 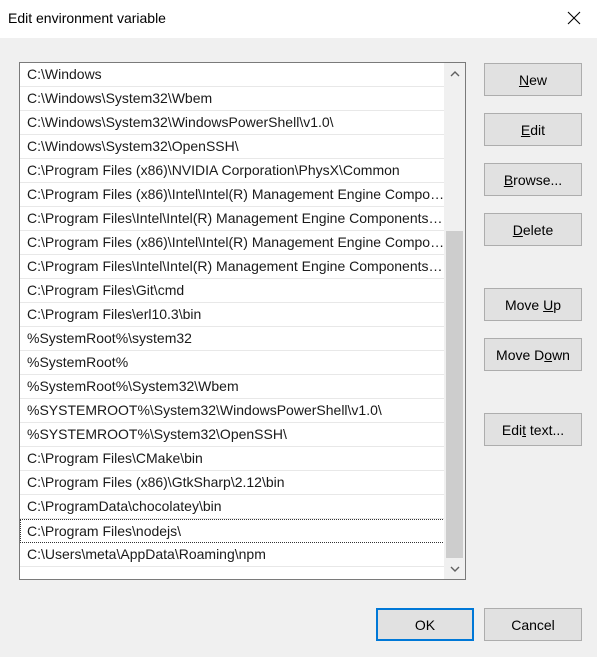 What do you see at coordinates (232, 459) in the screenshot?
I see `list-item: C:\Program Files\CMake\bin` at bounding box center [232, 459].